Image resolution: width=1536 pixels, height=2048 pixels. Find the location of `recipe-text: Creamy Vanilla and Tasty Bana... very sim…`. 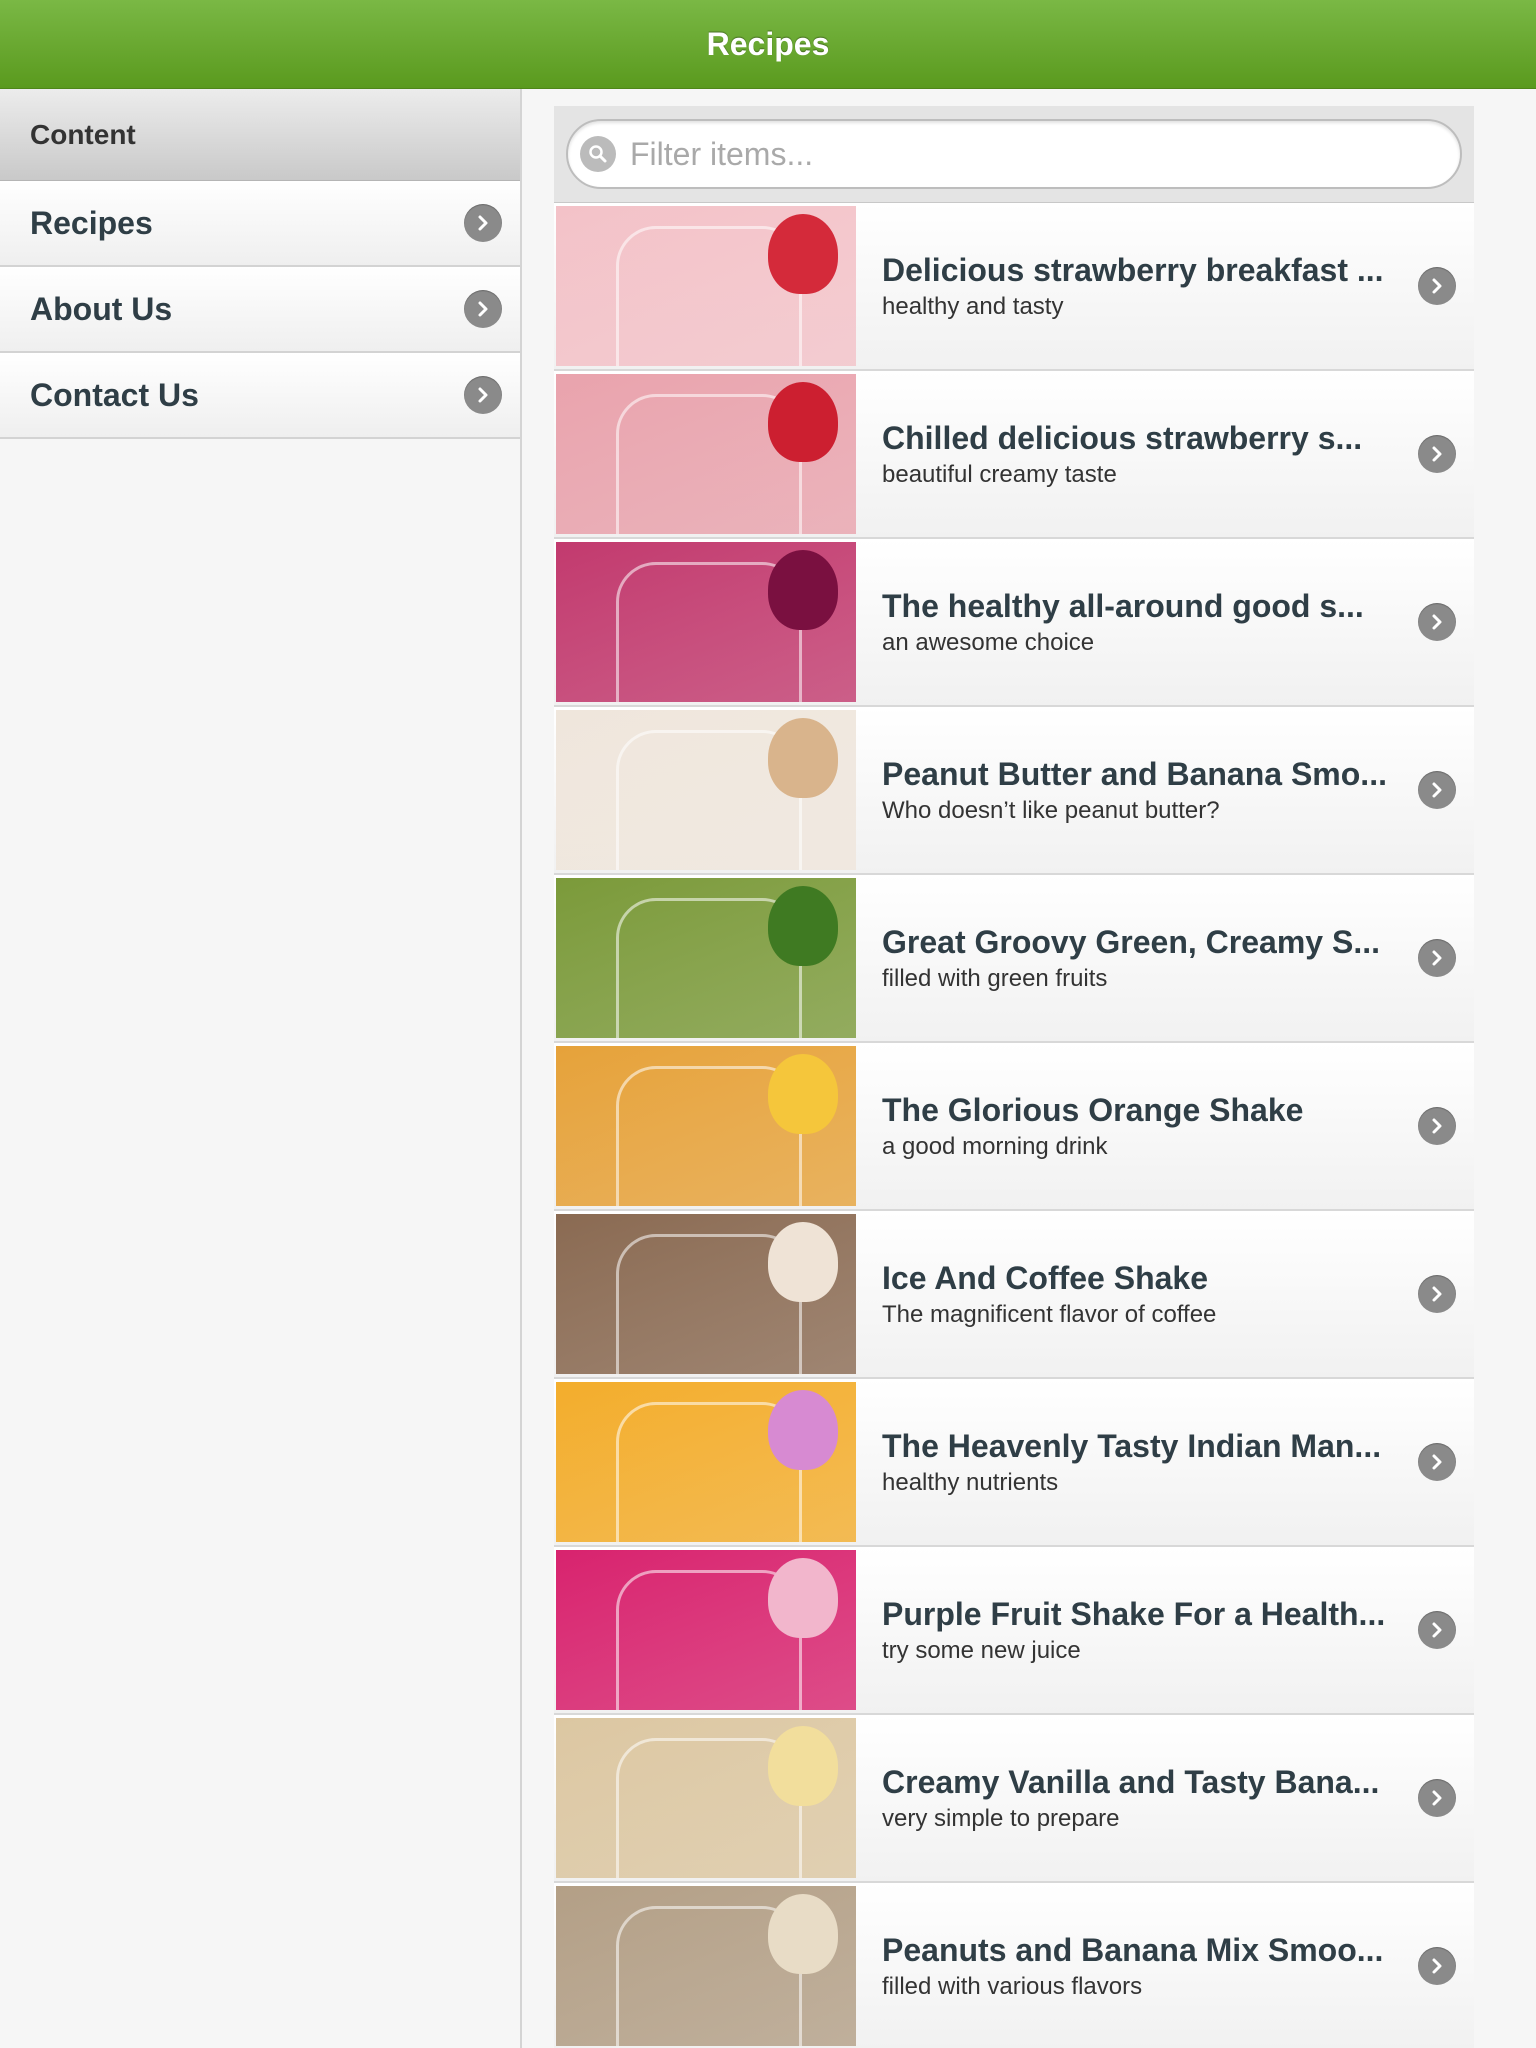

recipe-text: Creamy Vanilla and Tasty Bana... very sim… is located at coordinates (1137, 1798).